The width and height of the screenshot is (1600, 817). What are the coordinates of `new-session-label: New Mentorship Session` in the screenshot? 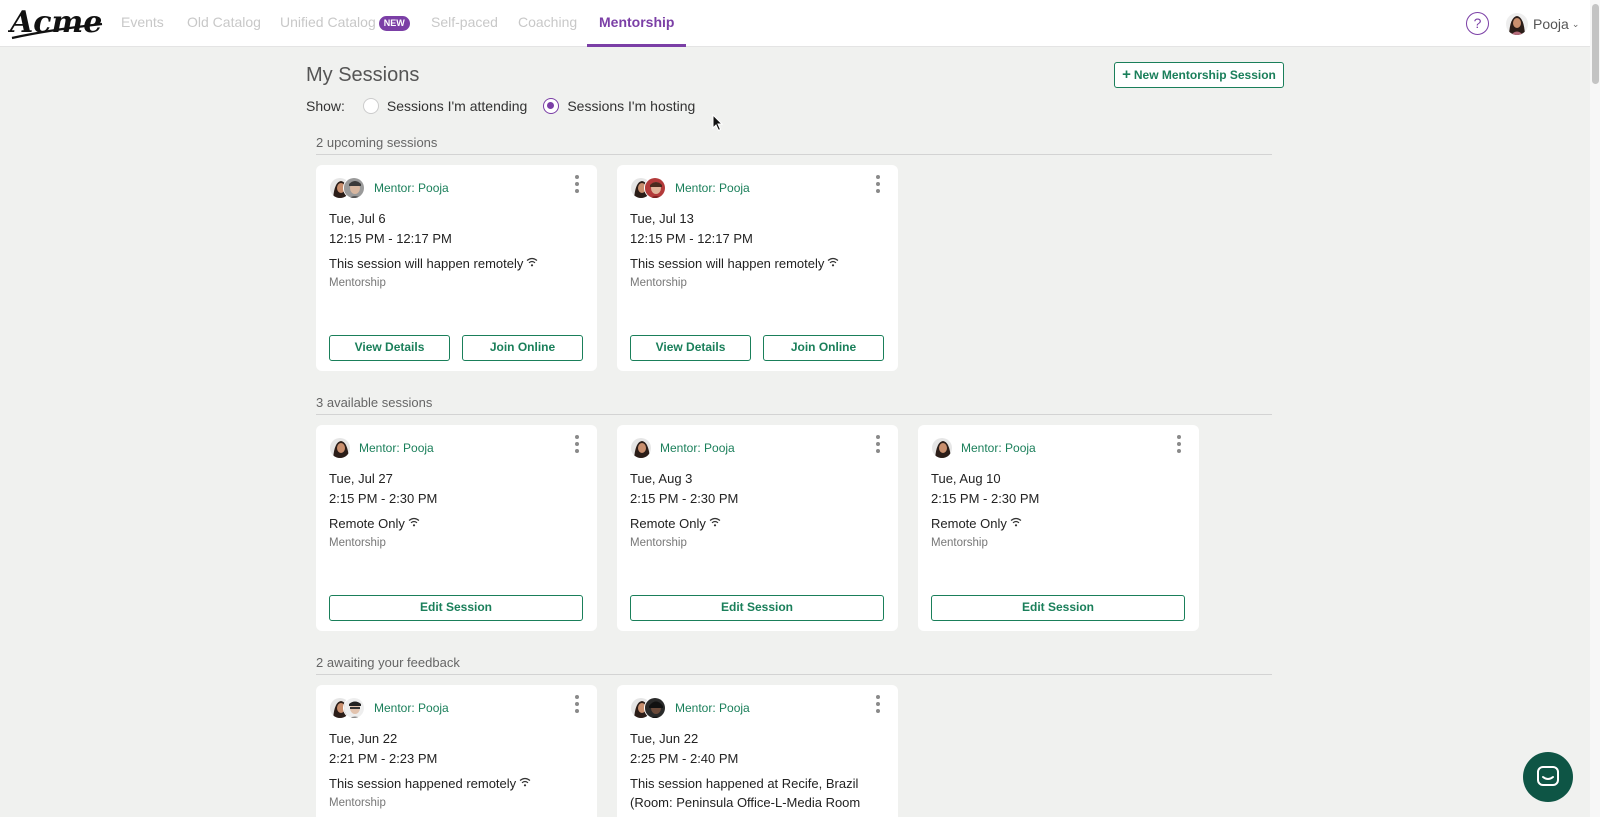 It's located at (1204, 75).